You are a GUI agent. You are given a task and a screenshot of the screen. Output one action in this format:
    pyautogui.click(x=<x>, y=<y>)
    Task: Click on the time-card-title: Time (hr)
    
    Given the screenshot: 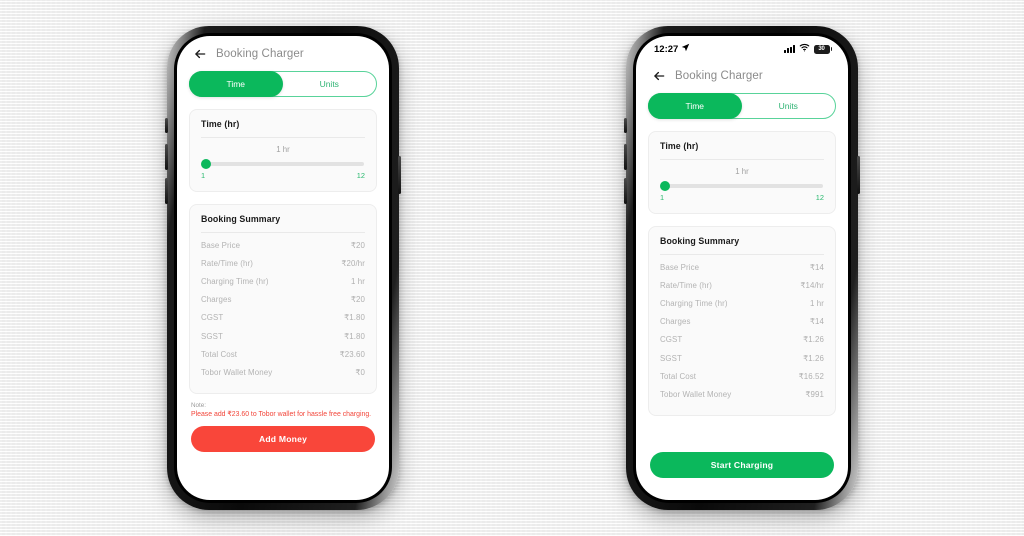 What is the action you would take?
    pyautogui.click(x=220, y=124)
    